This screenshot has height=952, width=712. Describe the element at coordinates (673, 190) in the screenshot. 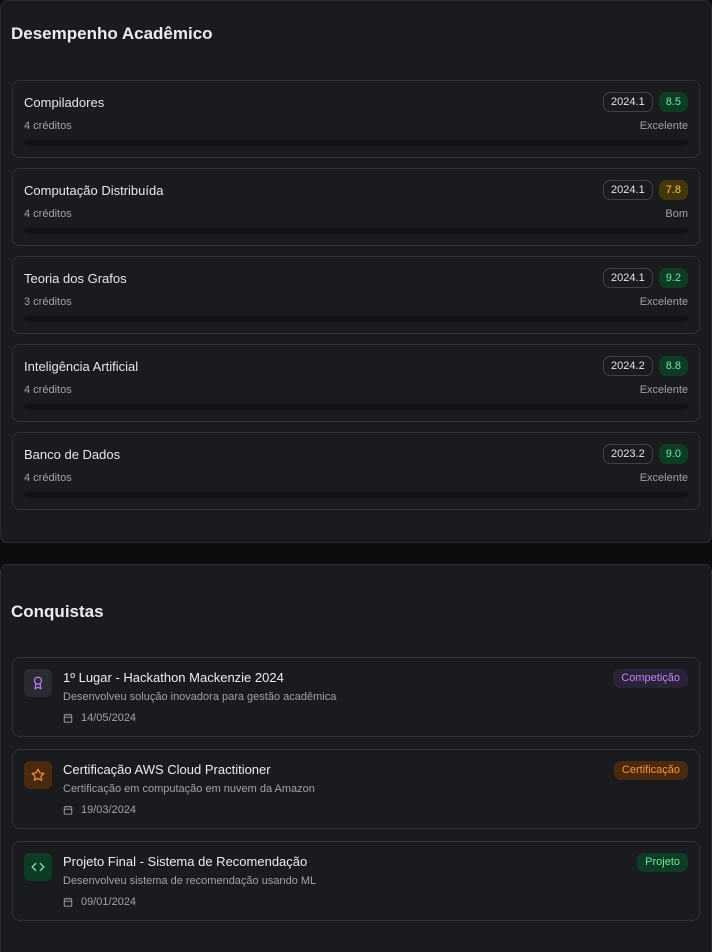

I see `grade-badge: 7.8` at that location.